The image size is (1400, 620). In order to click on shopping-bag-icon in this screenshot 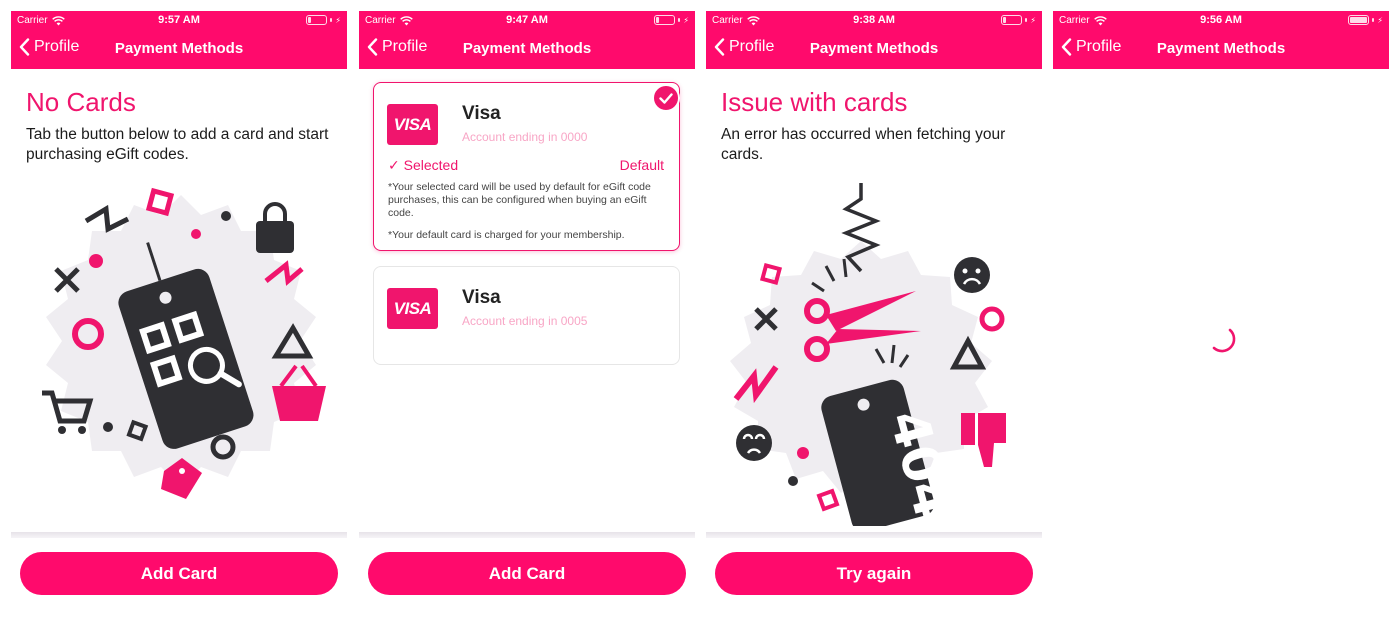, I will do `click(275, 227)`.